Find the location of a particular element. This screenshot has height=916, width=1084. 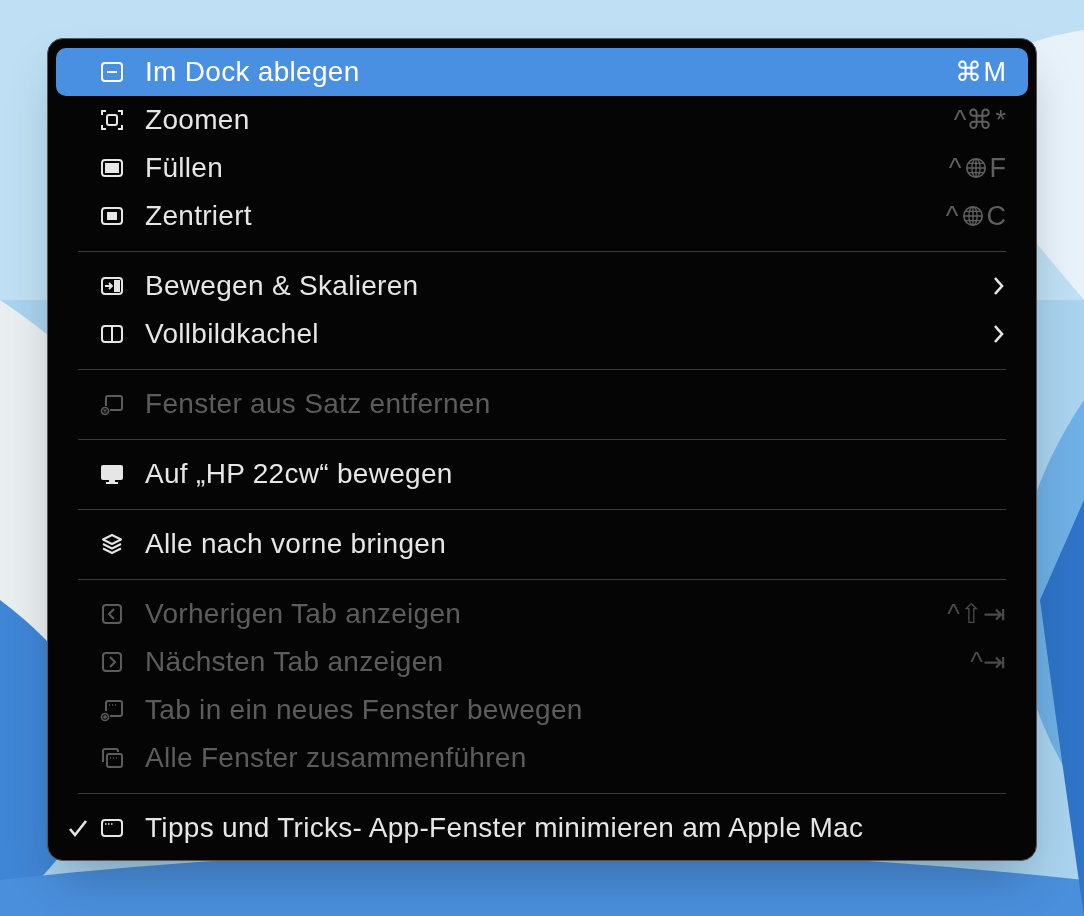

shortcut-key: * is located at coordinates (1000, 120).